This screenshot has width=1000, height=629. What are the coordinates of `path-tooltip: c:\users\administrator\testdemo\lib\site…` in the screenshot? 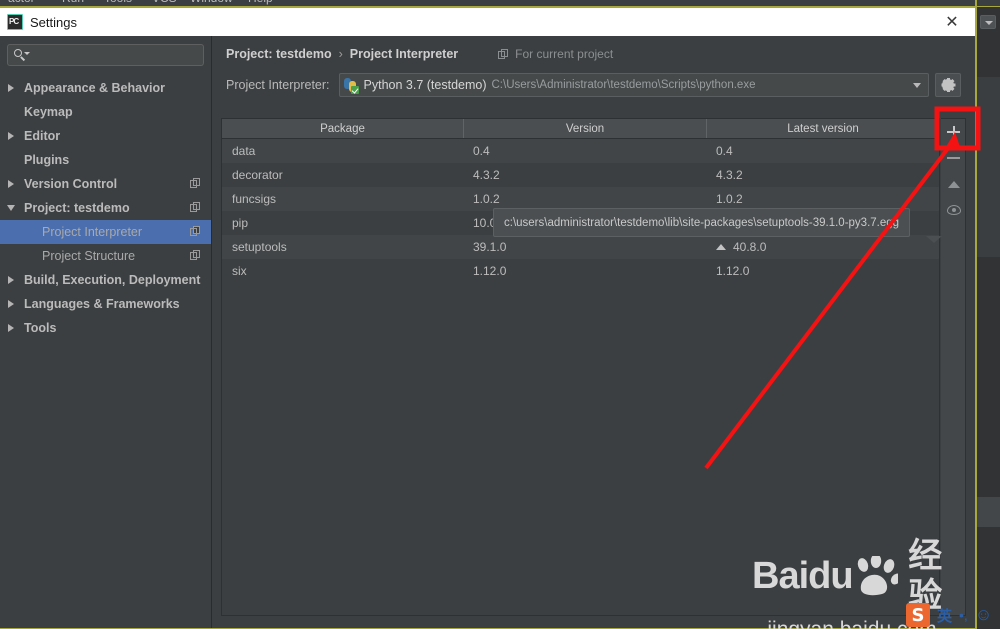 It's located at (717, 225).